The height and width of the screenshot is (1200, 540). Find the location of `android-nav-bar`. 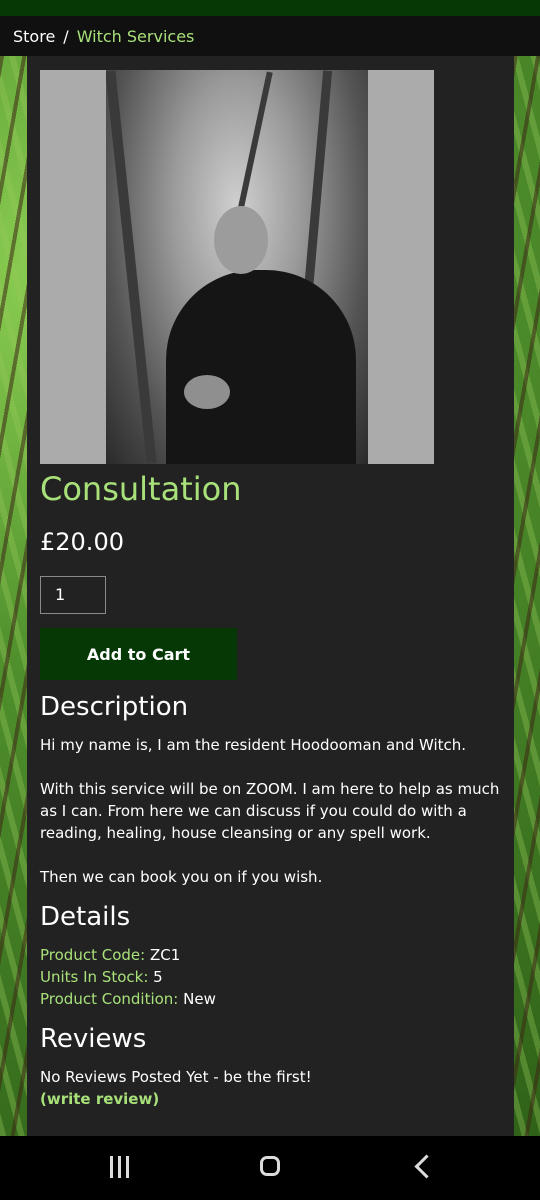

android-nav-bar is located at coordinates (270, 1168).